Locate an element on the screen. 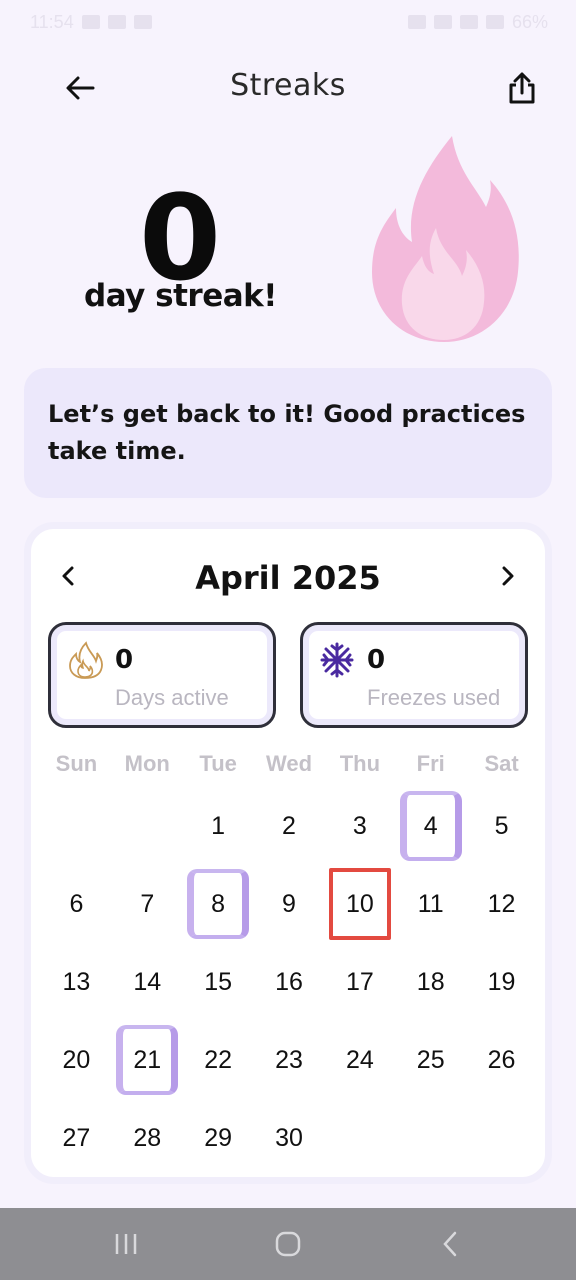 This screenshot has height=1280, width=576. calendar-day: 23 is located at coordinates (289, 1060).